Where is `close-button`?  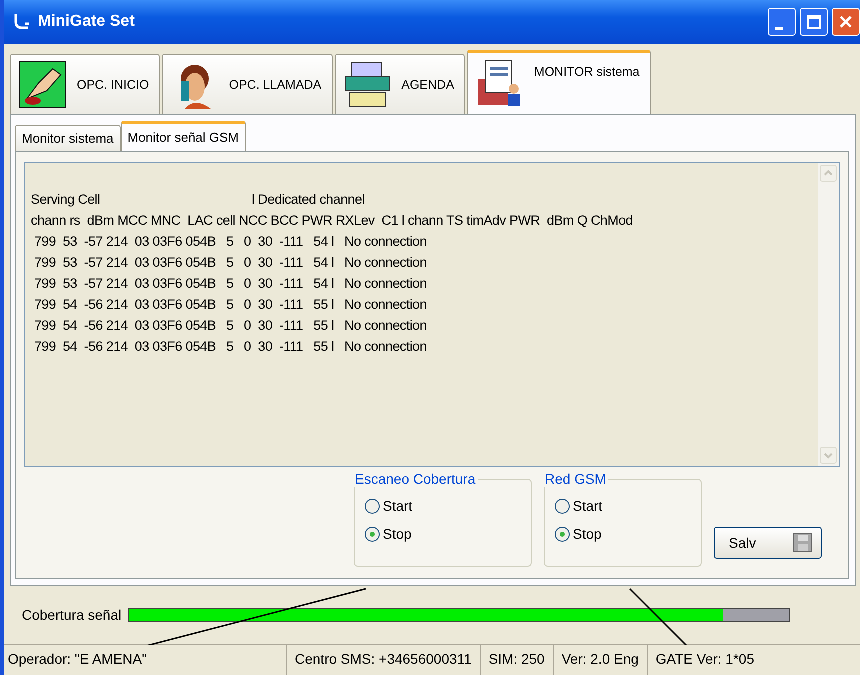 close-button is located at coordinates (846, 22).